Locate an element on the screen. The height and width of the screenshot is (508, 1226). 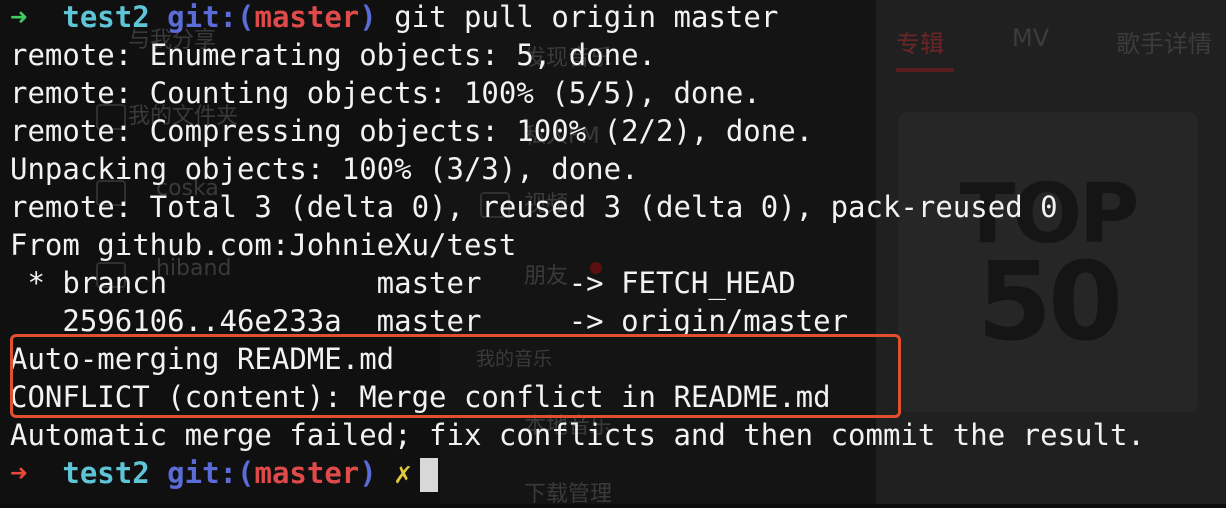
bg-tab-mv: MV is located at coordinates (1031, 38).